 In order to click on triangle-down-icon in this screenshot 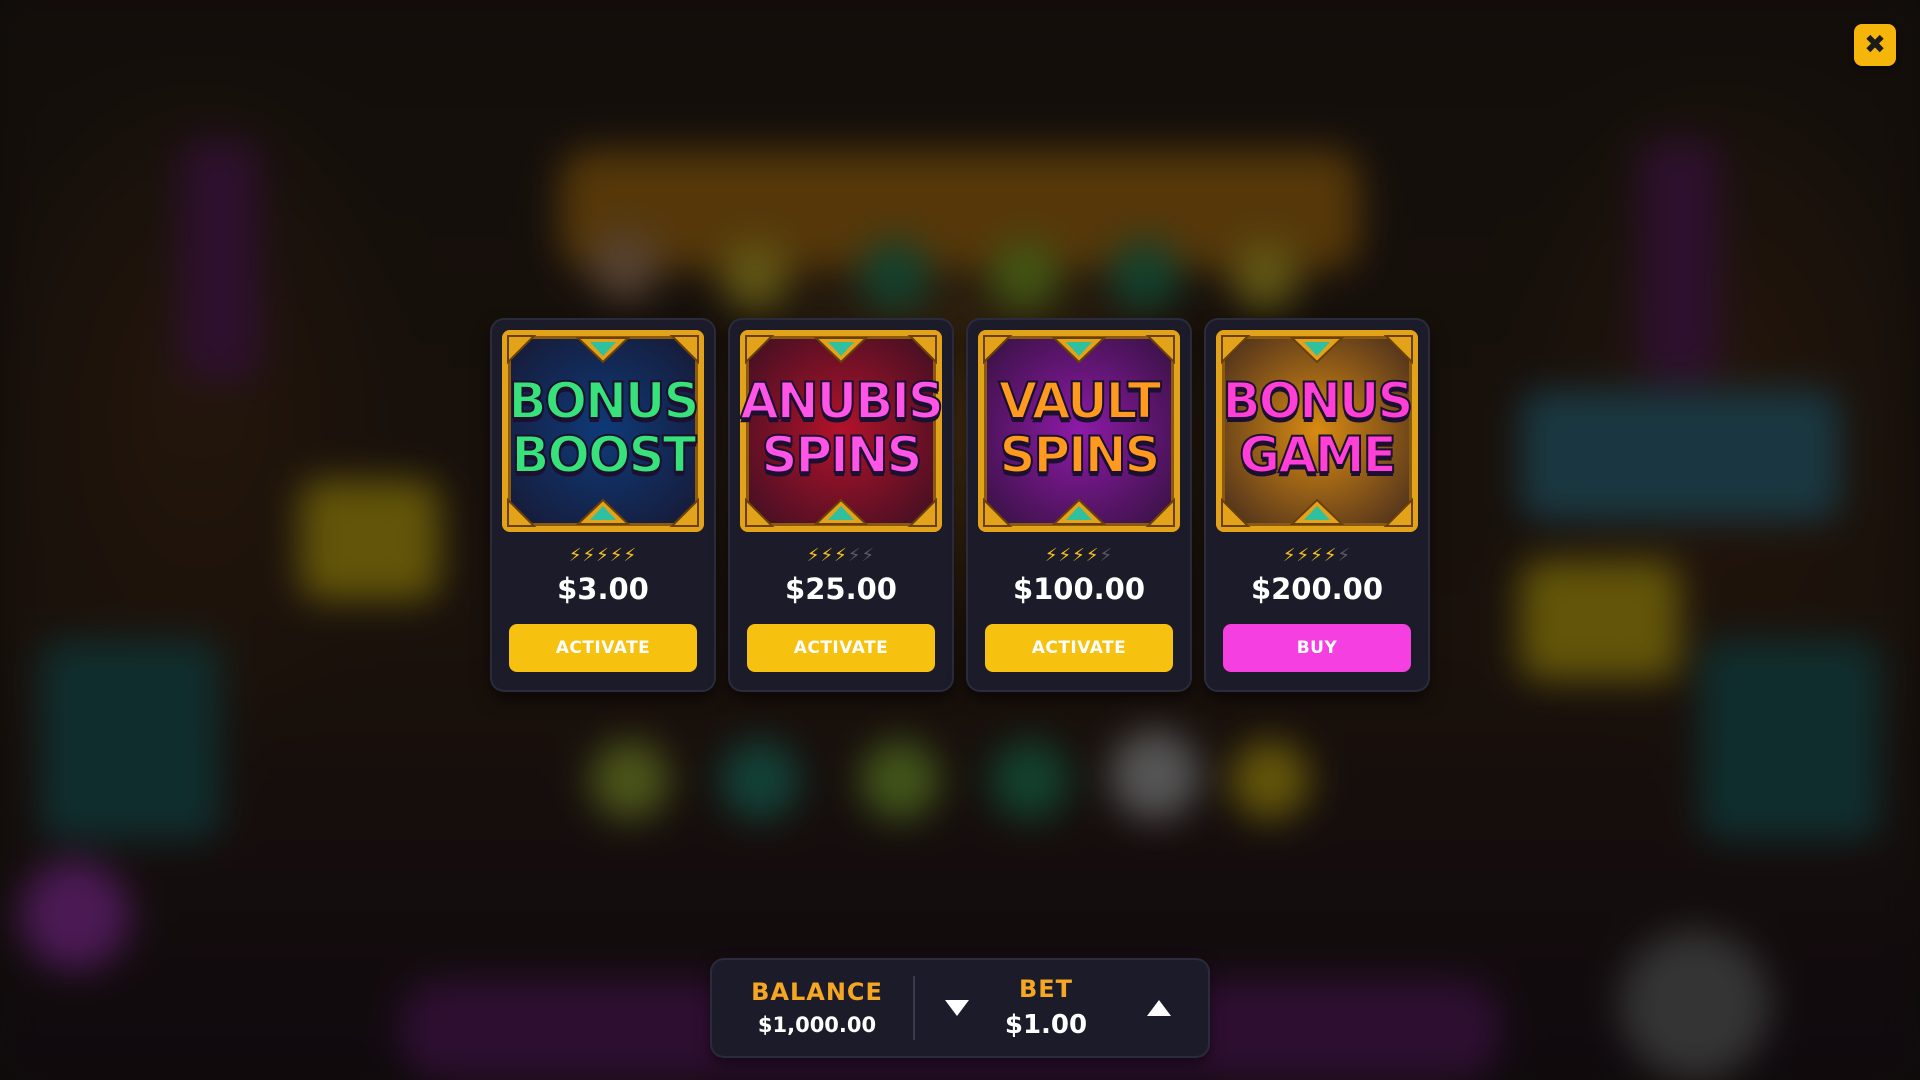, I will do `click(957, 1008)`.